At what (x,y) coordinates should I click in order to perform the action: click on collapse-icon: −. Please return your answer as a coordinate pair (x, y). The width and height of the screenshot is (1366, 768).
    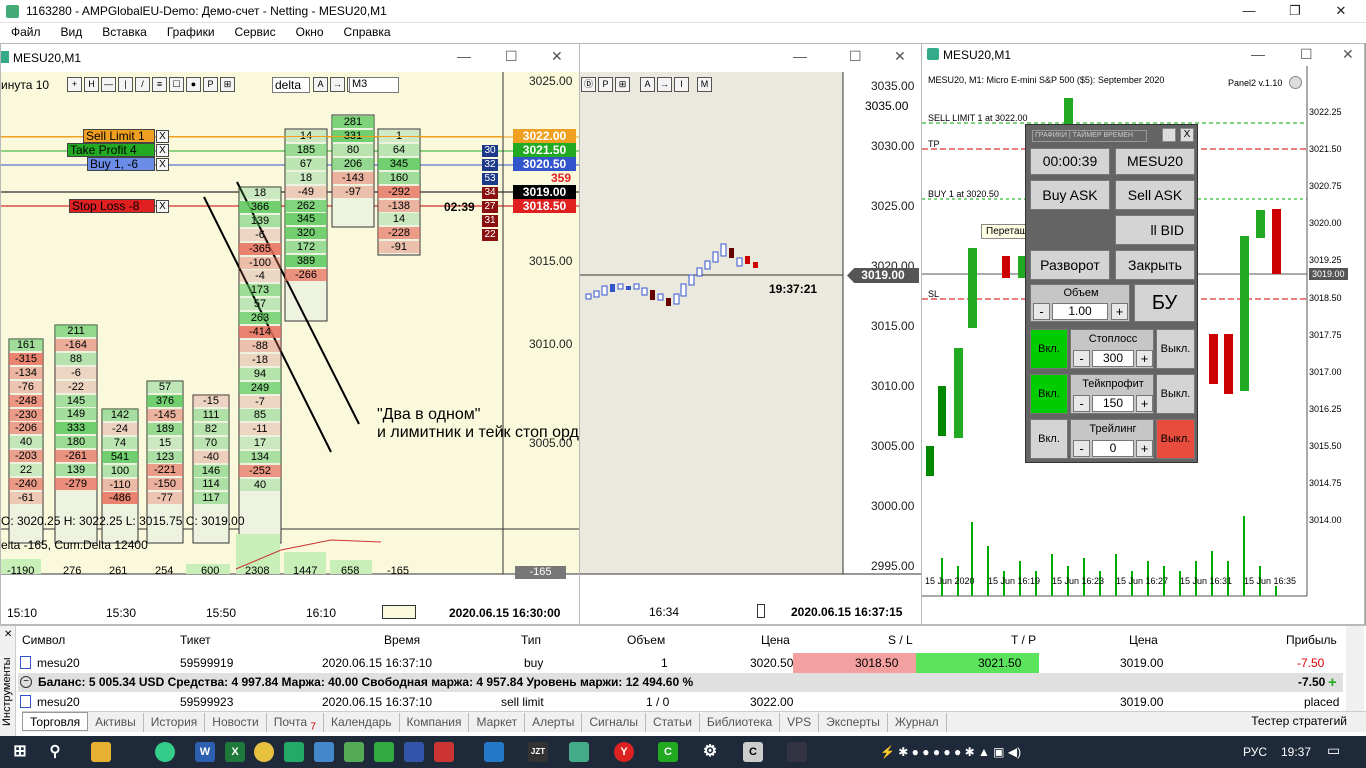
    Looking at the image, I should click on (26, 682).